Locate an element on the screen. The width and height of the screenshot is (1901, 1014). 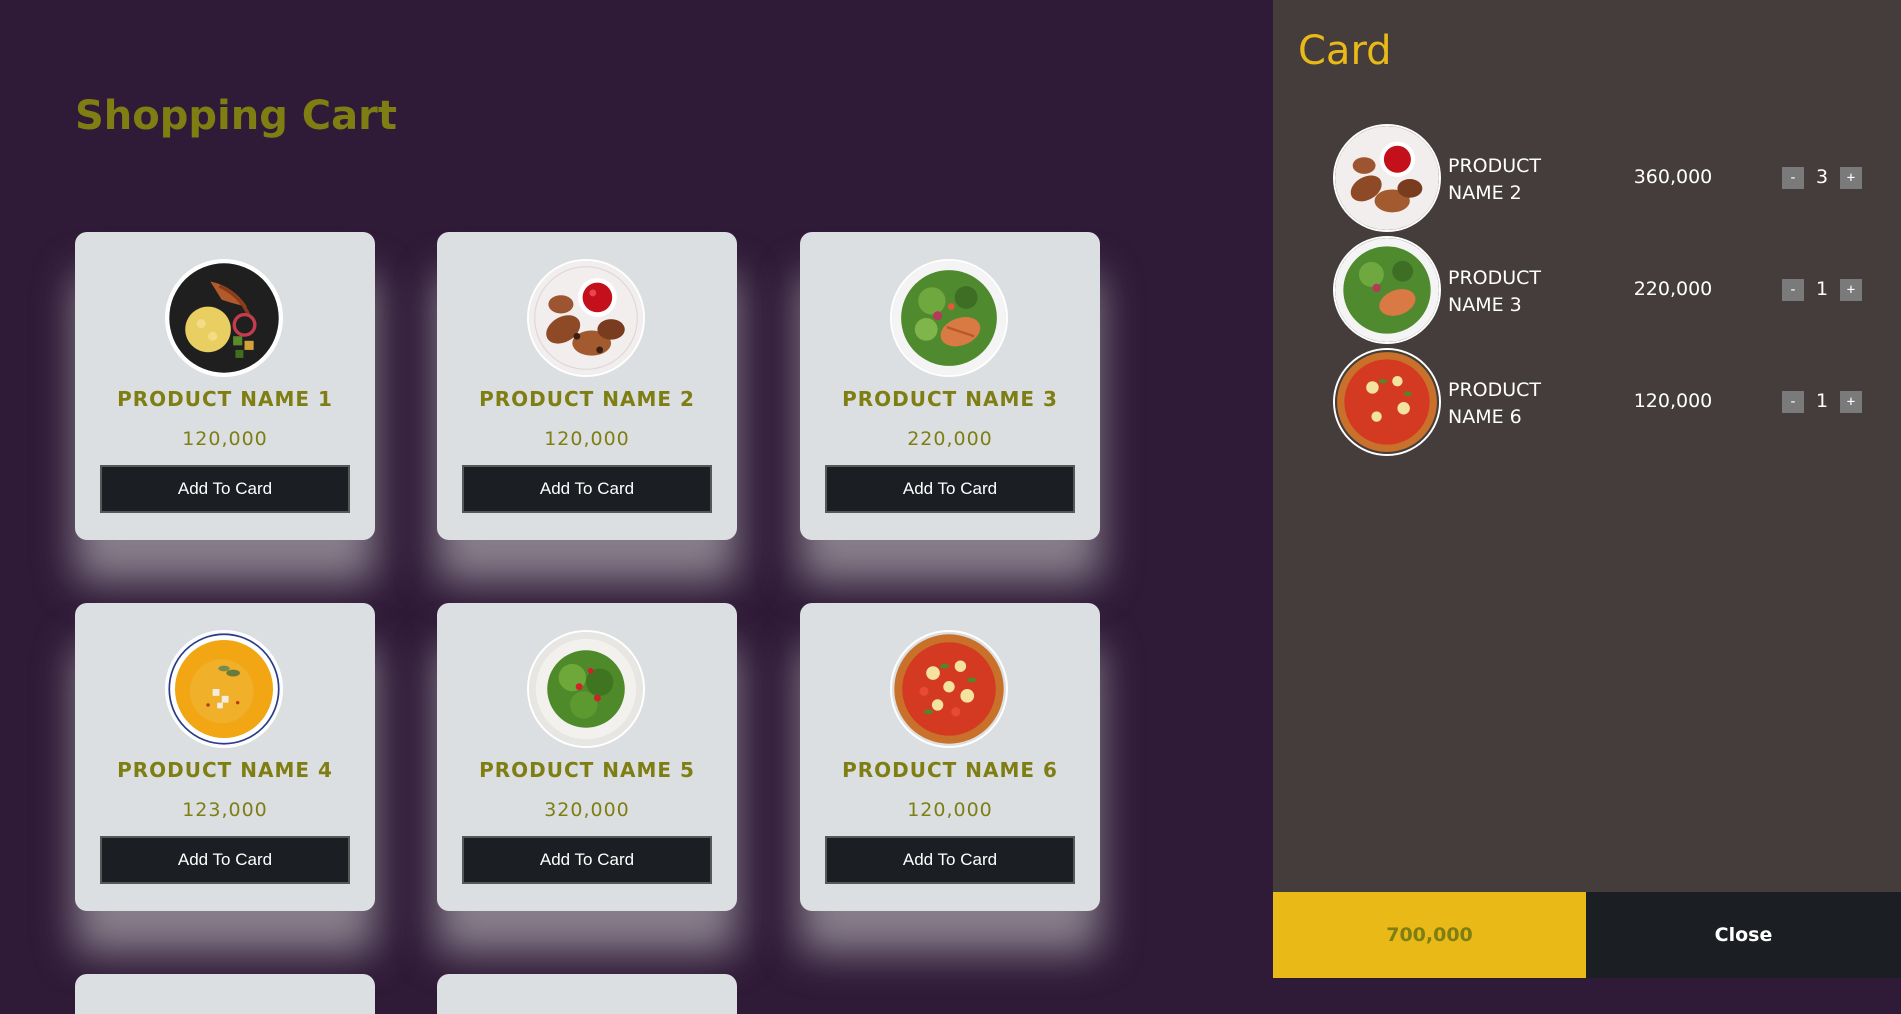
product-card: PRODUCT NAME 2 120,000 Add To Card is located at coordinates (587, 386).